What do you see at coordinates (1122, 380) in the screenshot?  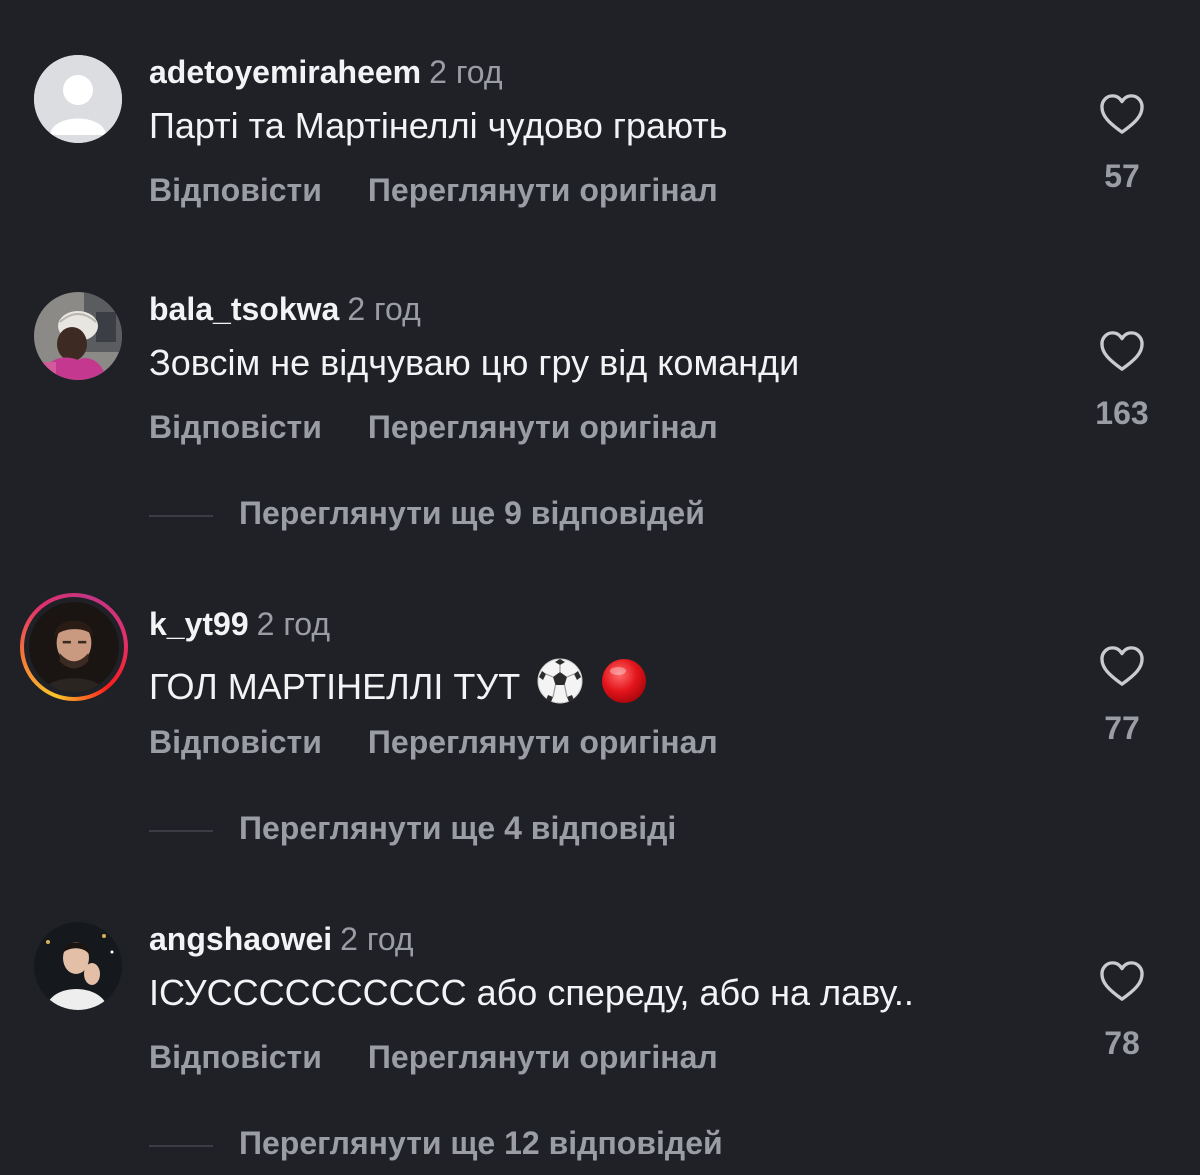 I see `like-control: 163` at bounding box center [1122, 380].